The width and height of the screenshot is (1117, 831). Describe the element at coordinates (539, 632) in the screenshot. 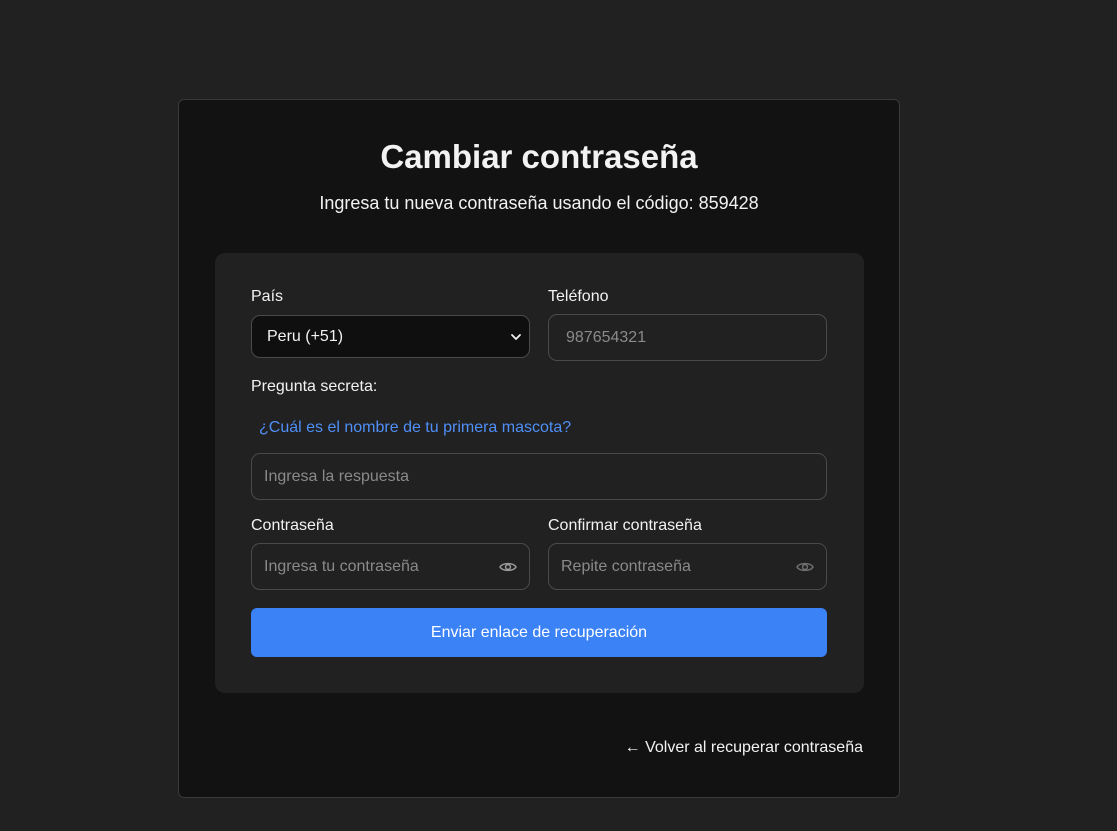

I see `submit-button: Enviar enlace de recuperación` at that location.